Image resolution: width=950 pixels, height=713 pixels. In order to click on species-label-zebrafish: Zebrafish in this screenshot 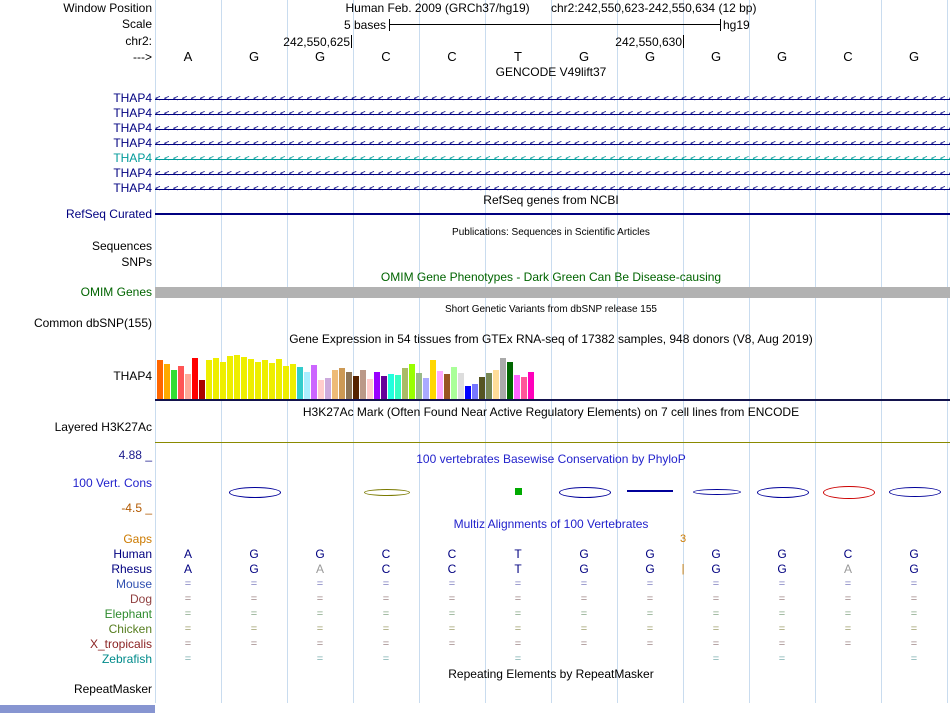, I will do `click(76, 659)`.